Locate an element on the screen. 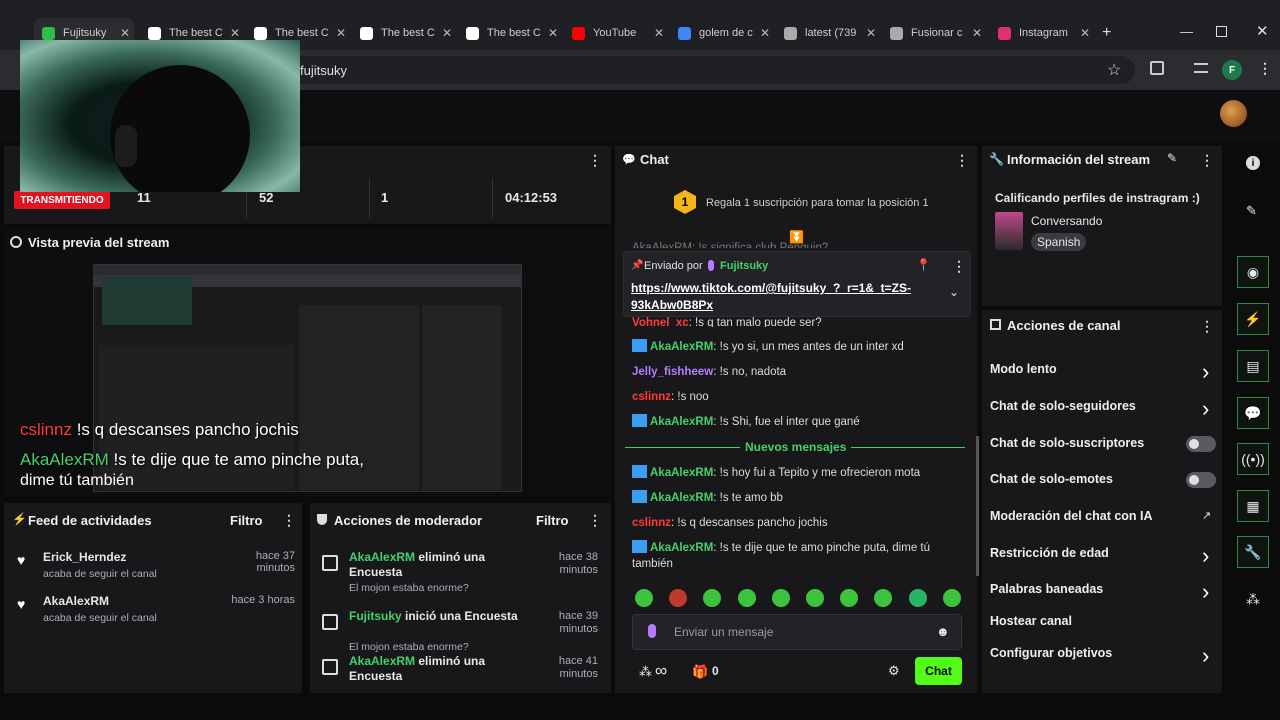 The height and width of the screenshot is (720, 1280). pinned-link-2: 93kAbw0B8Px is located at coordinates (672, 305).